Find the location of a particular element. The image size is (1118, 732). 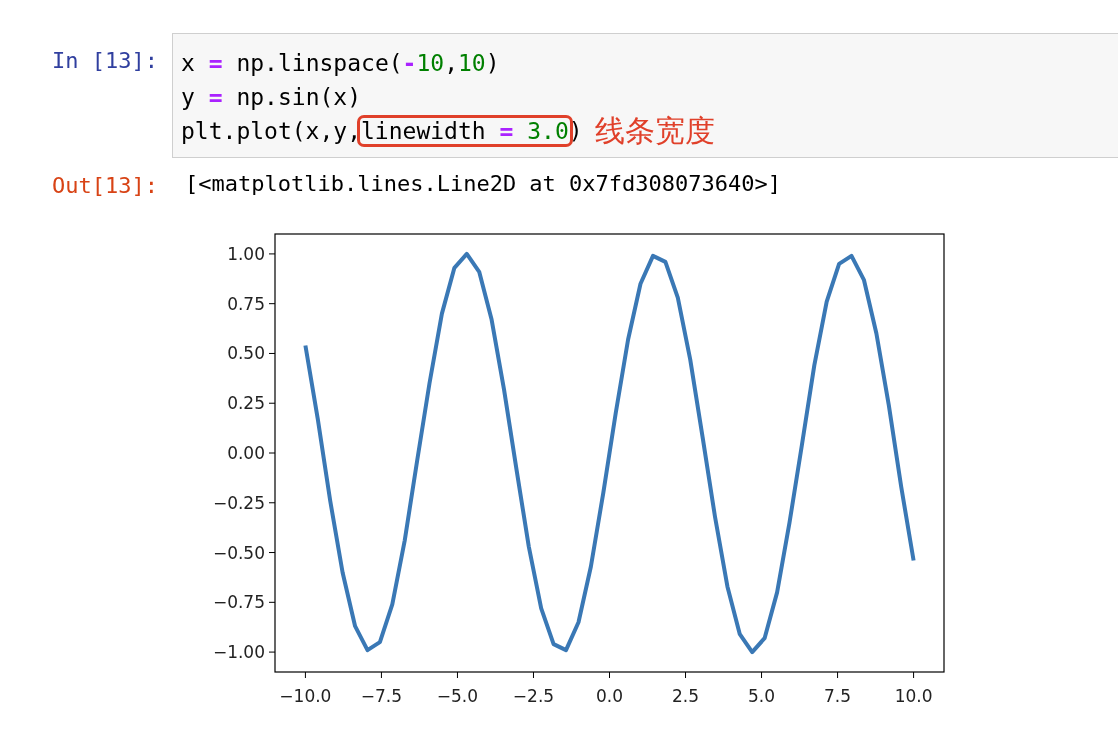

code-token: np.linspace( is located at coordinates (319, 63).